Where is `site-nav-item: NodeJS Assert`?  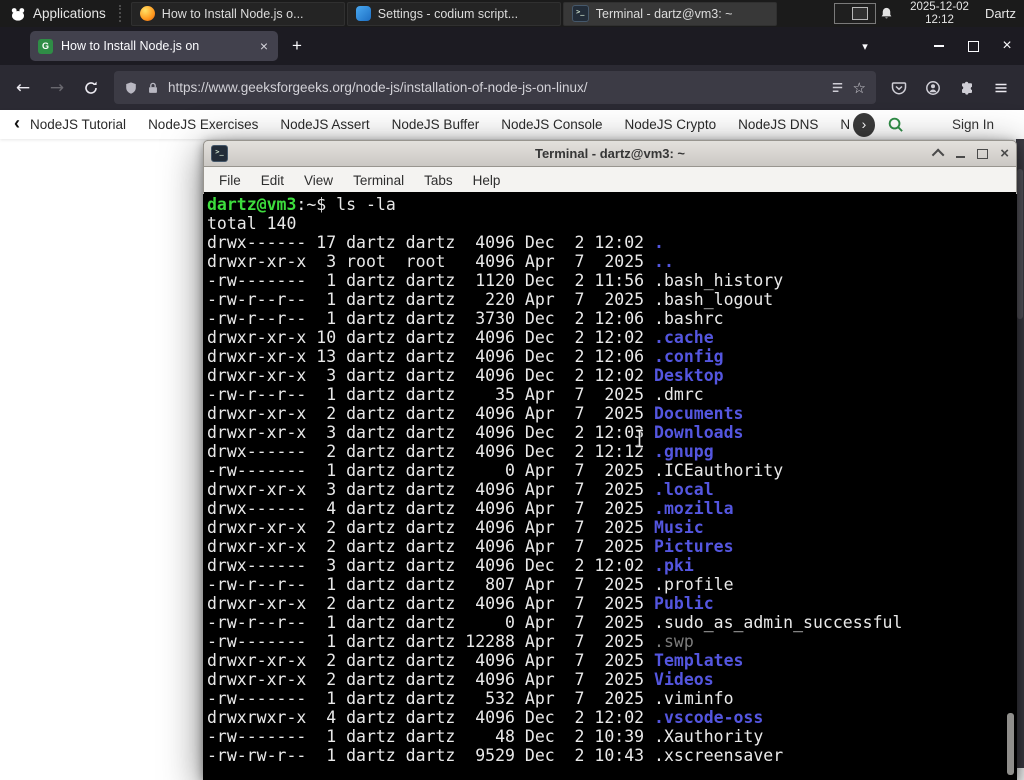
site-nav-item: NodeJS Assert is located at coordinates (324, 124).